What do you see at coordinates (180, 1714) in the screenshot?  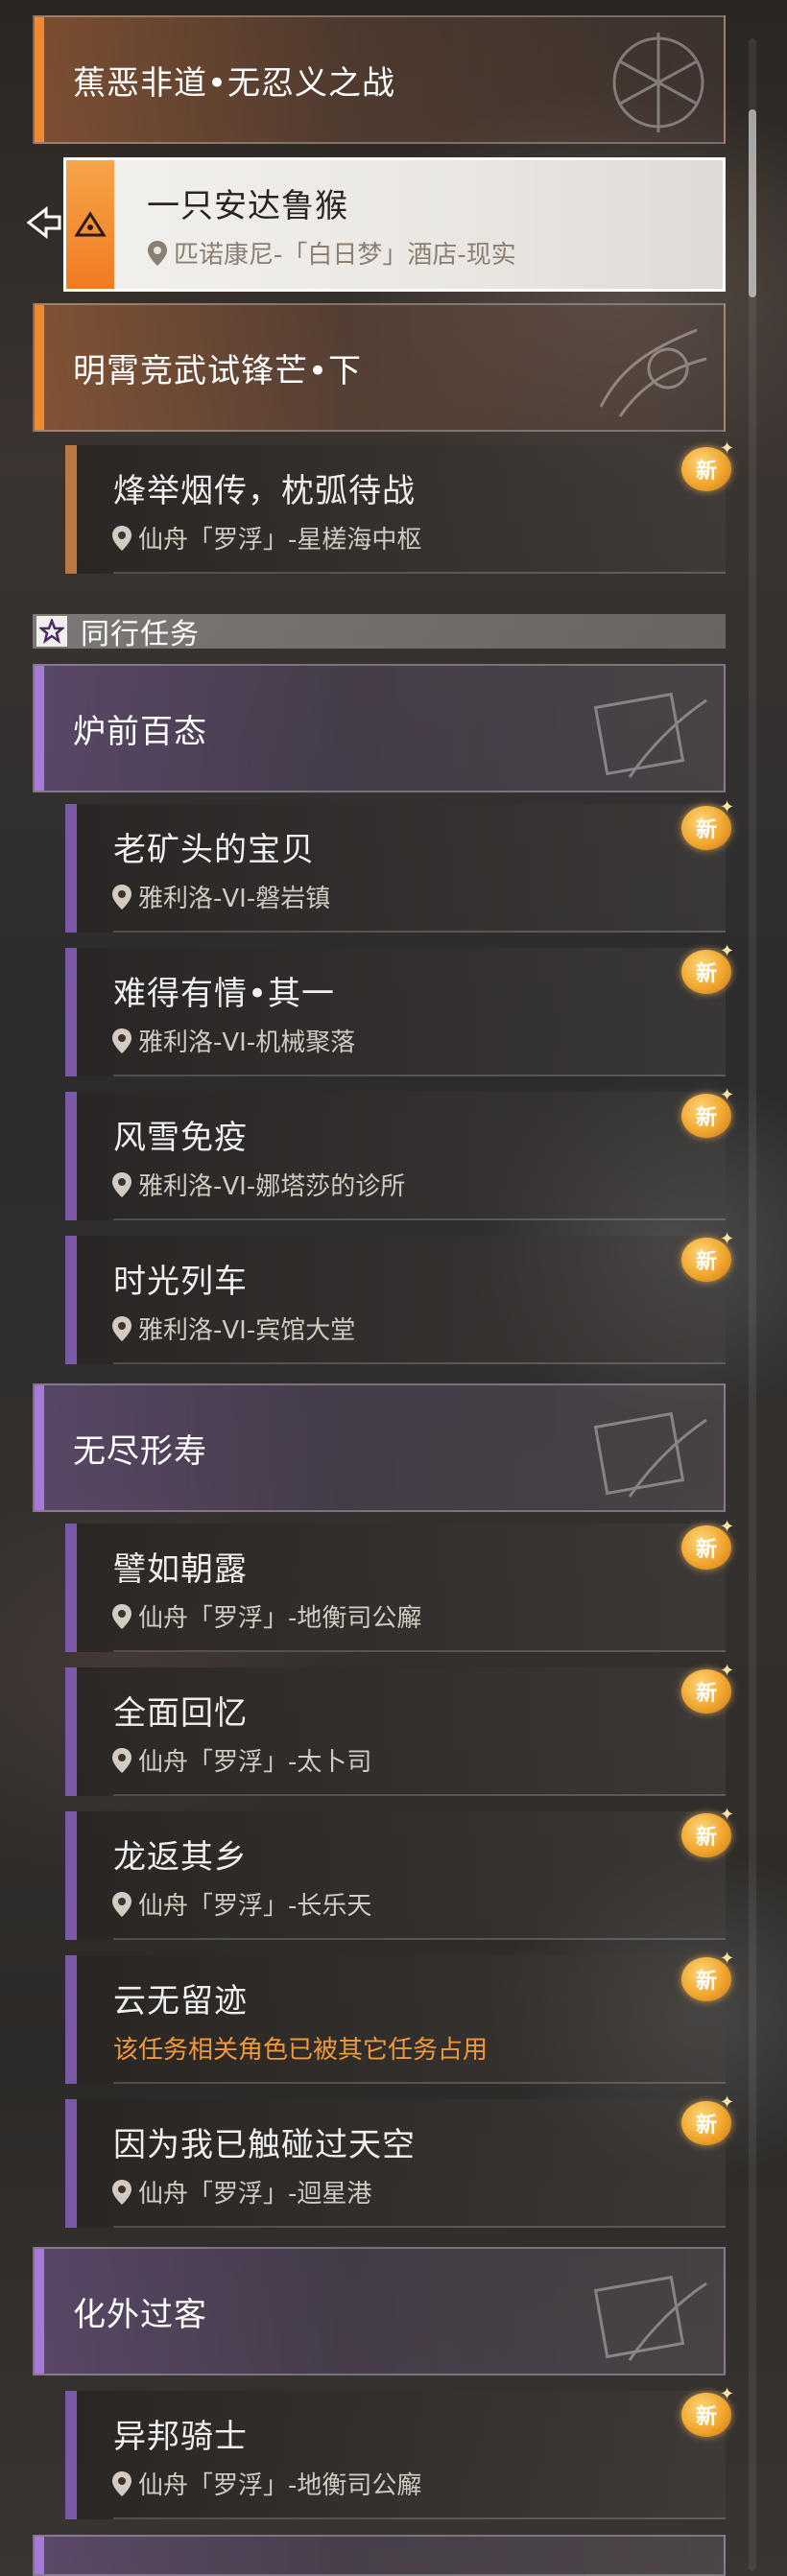 I see `quest-name: 全面回忆` at bounding box center [180, 1714].